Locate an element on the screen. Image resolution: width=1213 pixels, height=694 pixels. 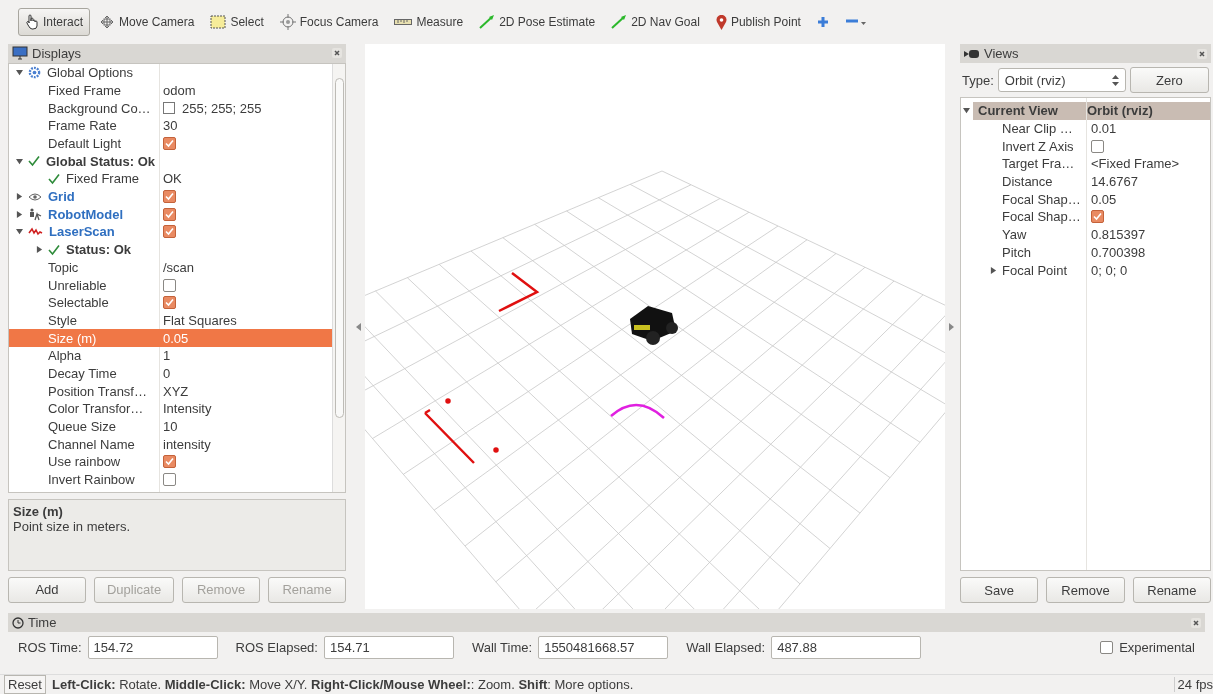
tree-row: Near Clip … 0.01 is located at coordinates (1085, 128).